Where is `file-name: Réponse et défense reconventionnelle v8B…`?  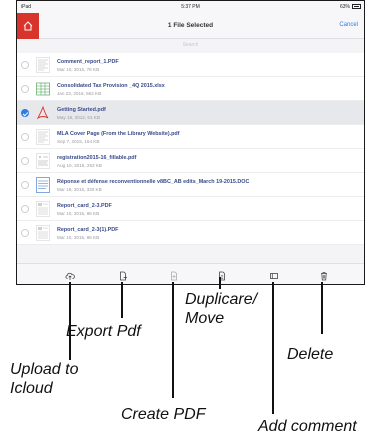 file-name: Réponse et défense reconventionnelle v8B… is located at coordinates (153, 182).